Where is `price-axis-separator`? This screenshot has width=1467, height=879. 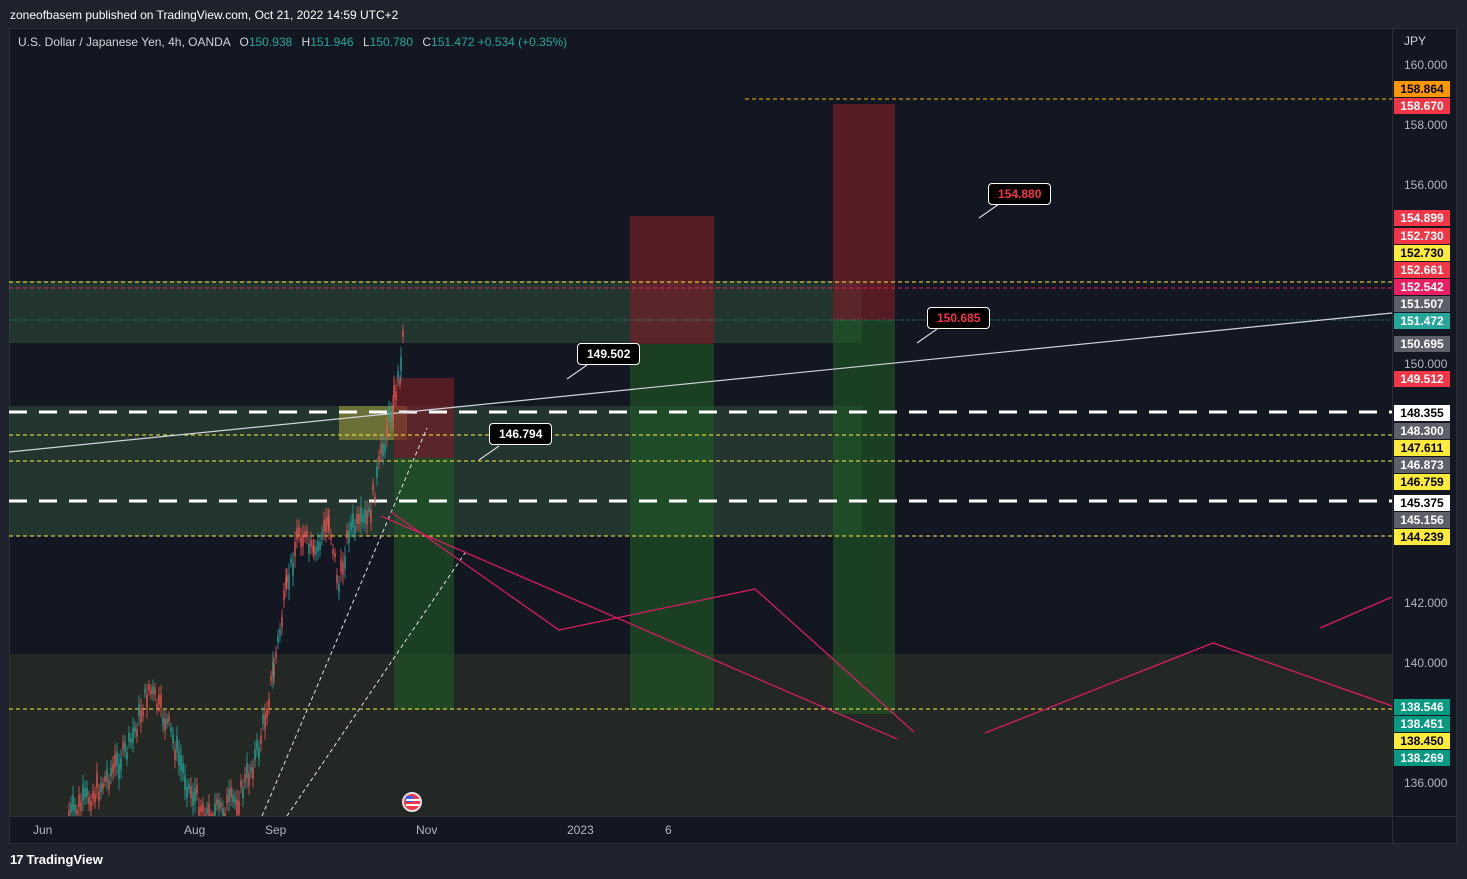 price-axis-separator is located at coordinates (1392, 436).